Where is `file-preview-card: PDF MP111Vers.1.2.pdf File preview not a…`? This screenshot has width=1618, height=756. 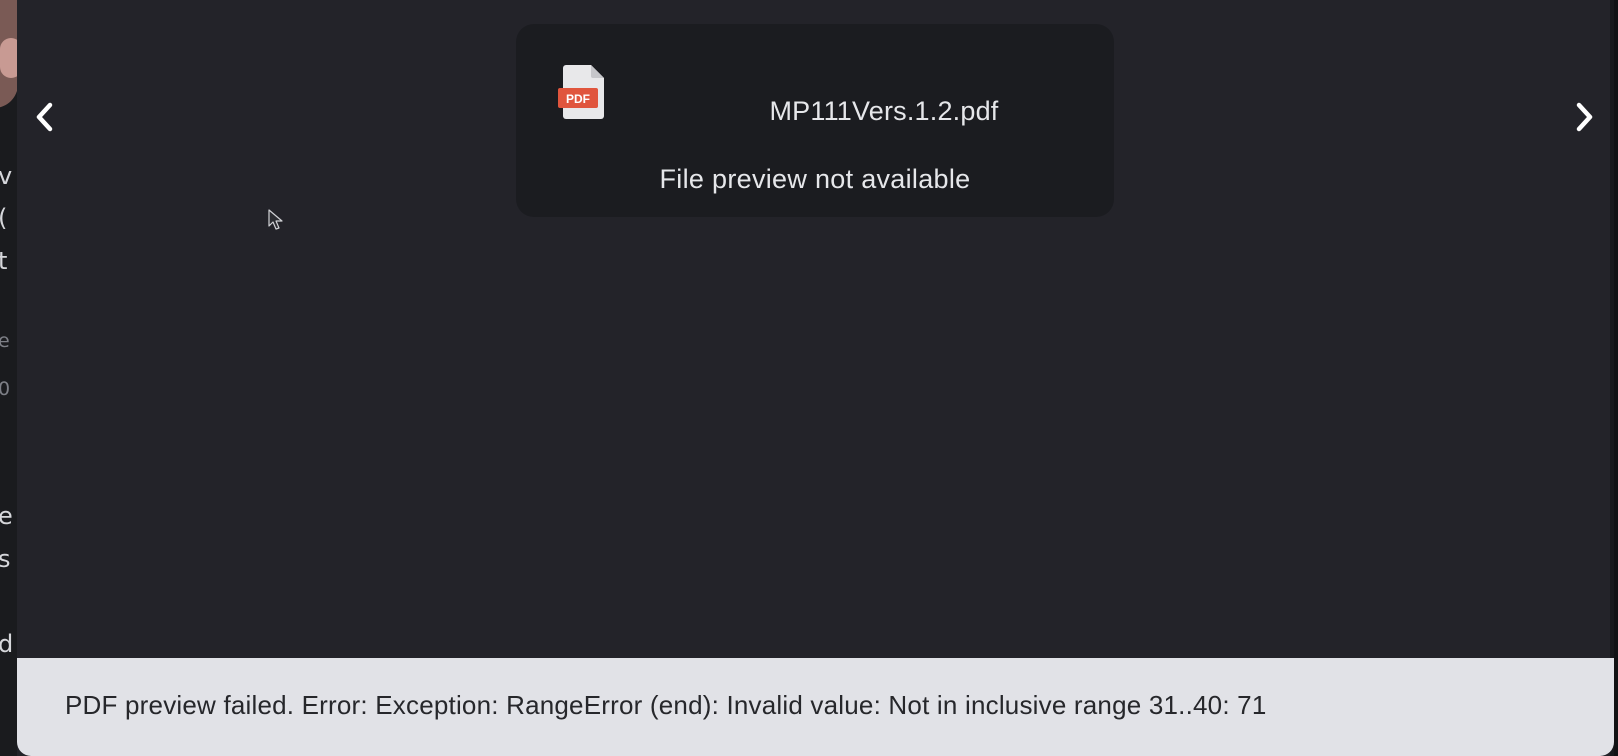
file-preview-card: PDF MP111Vers.1.2.pdf File preview not a… is located at coordinates (815, 120).